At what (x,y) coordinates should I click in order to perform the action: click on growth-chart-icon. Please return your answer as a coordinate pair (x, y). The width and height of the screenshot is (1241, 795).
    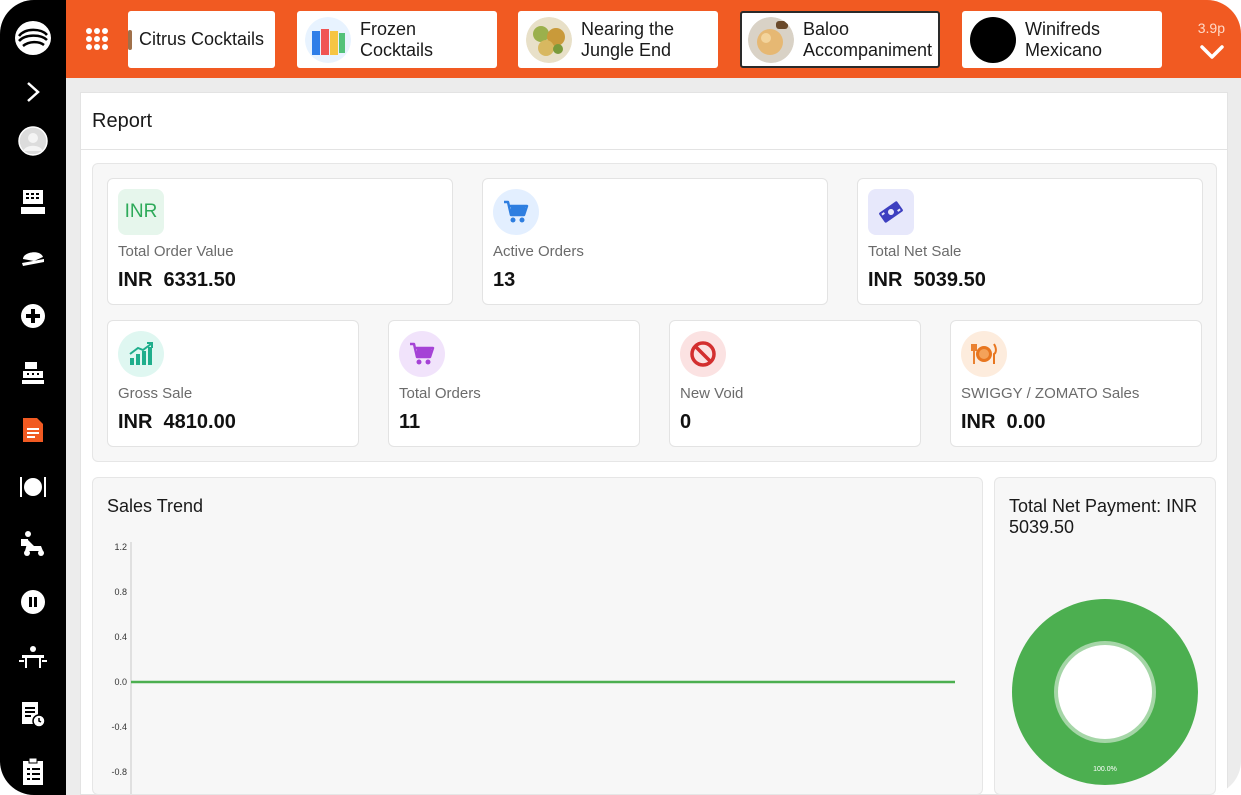
    Looking at the image, I should click on (141, 354).